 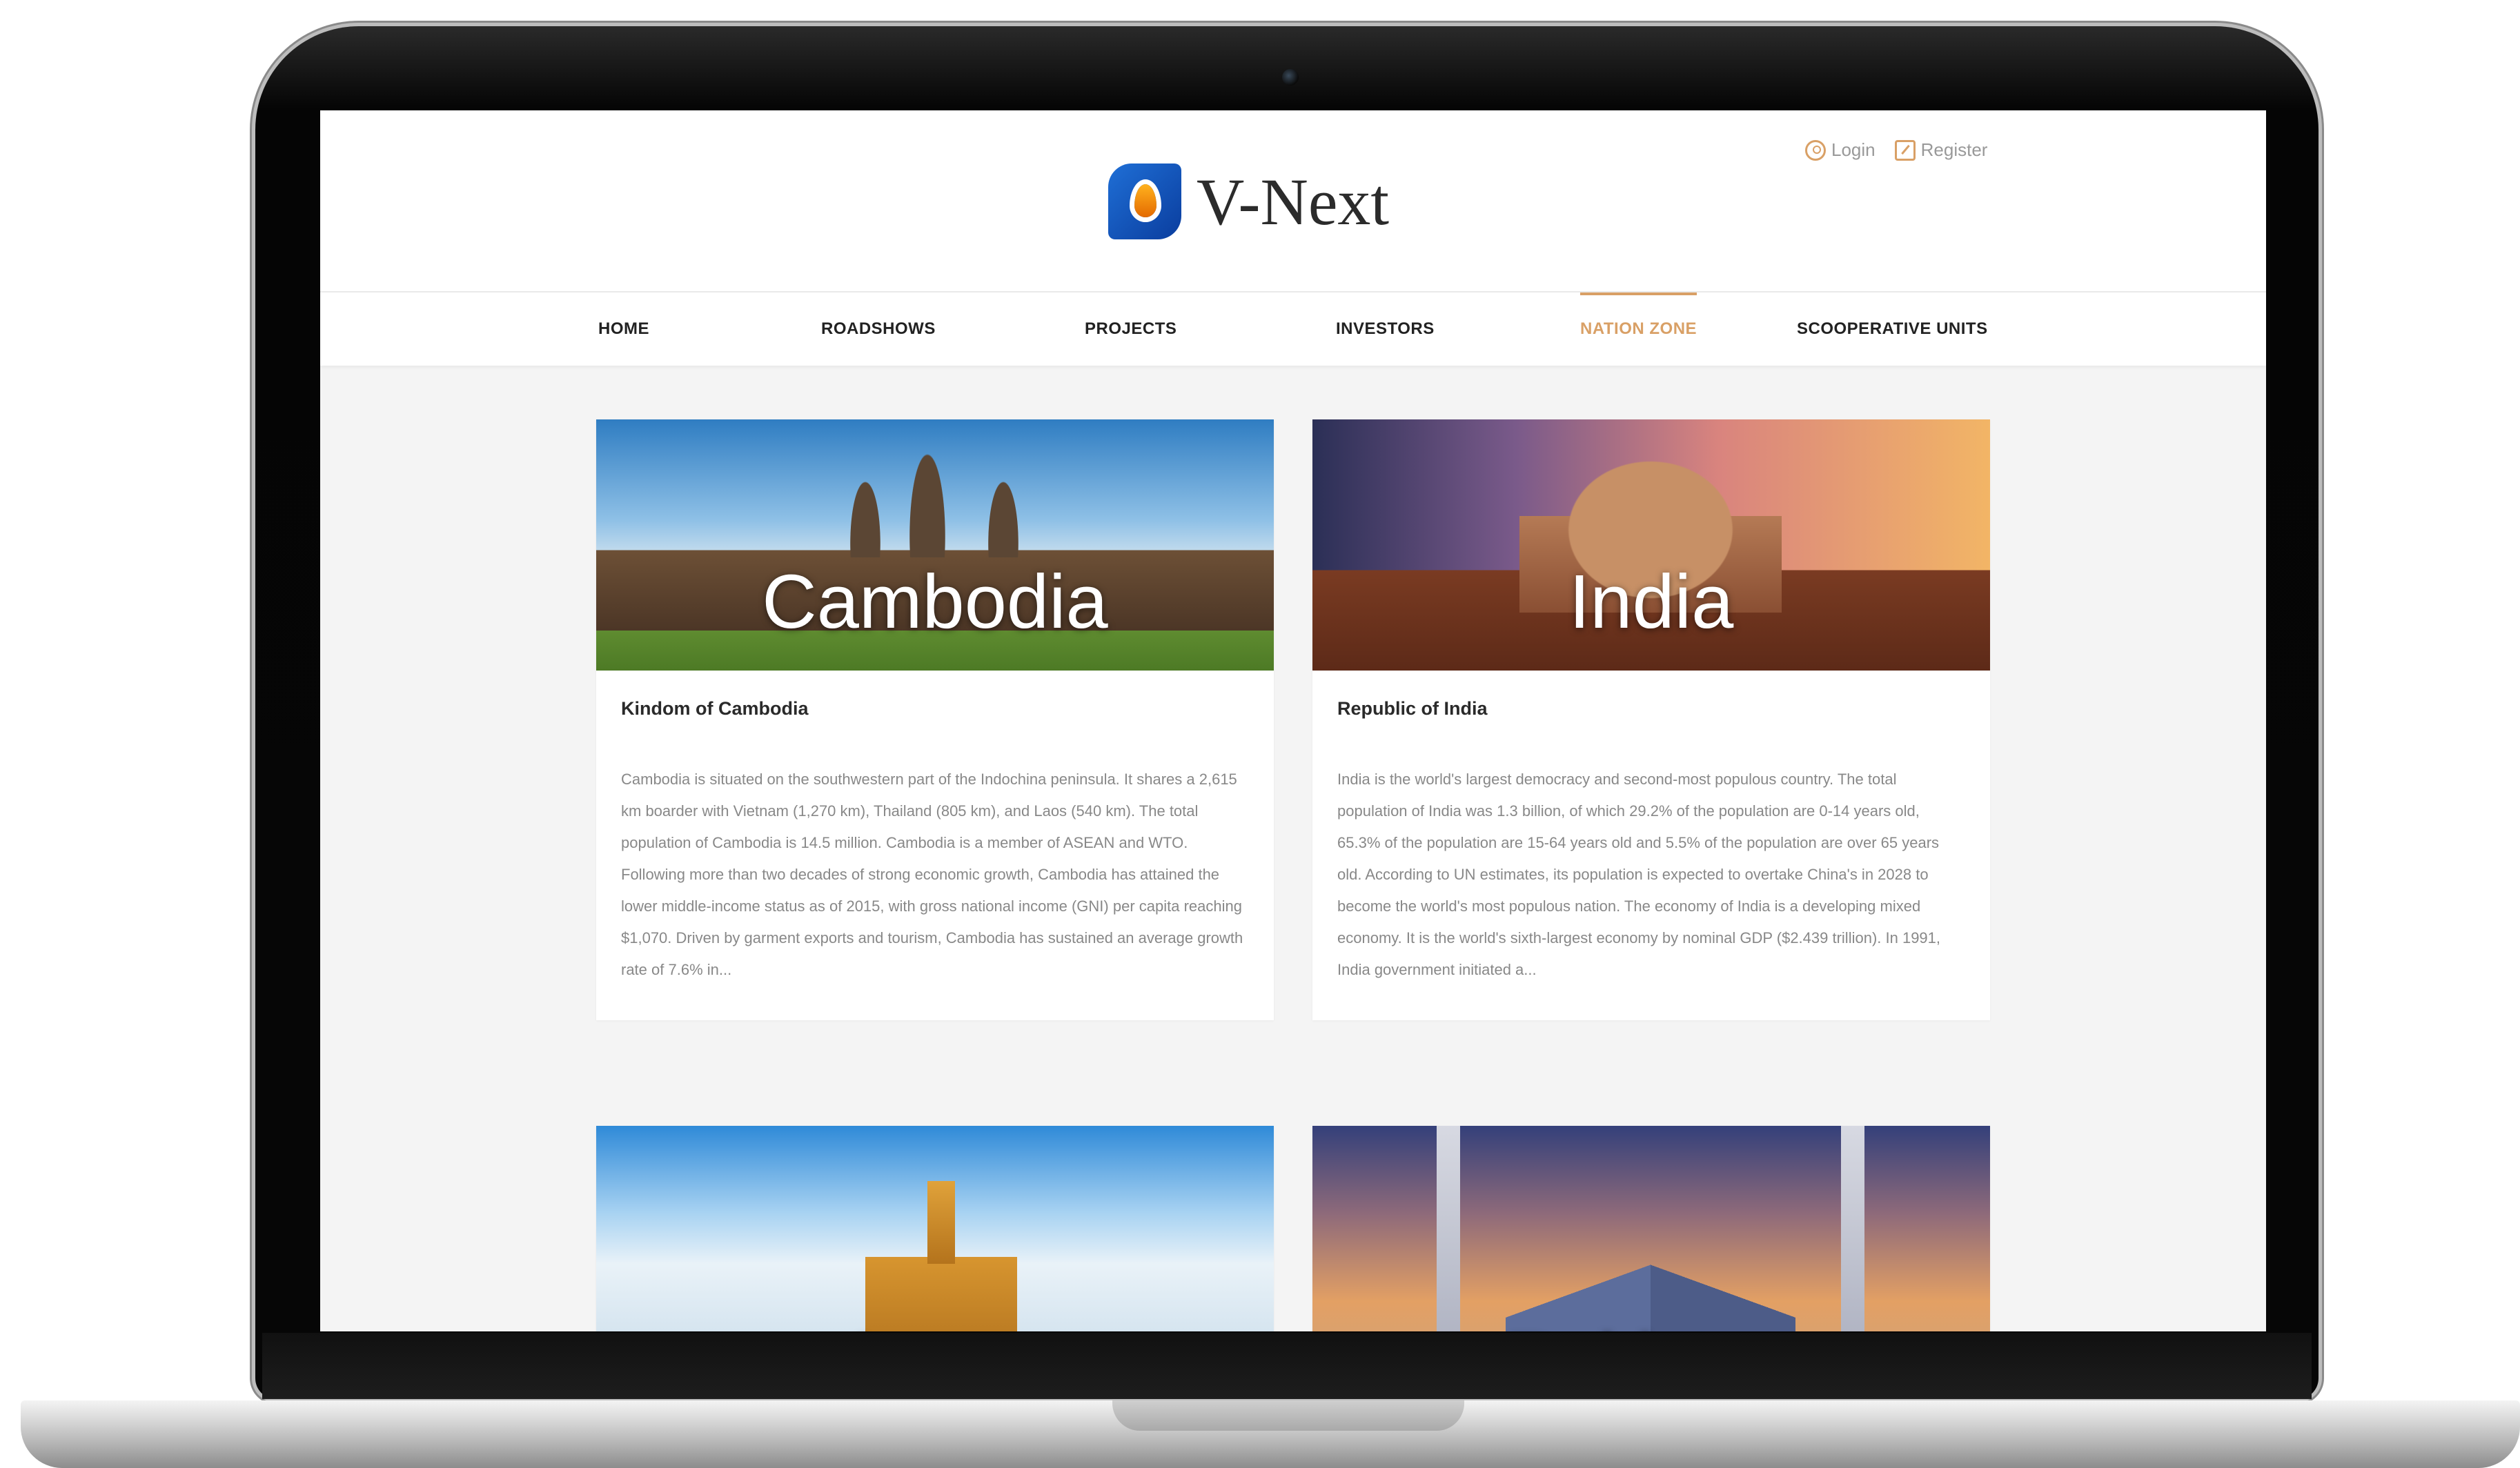 I want to click on nation-card-laos: Laos, so click(x=935, y=1229).